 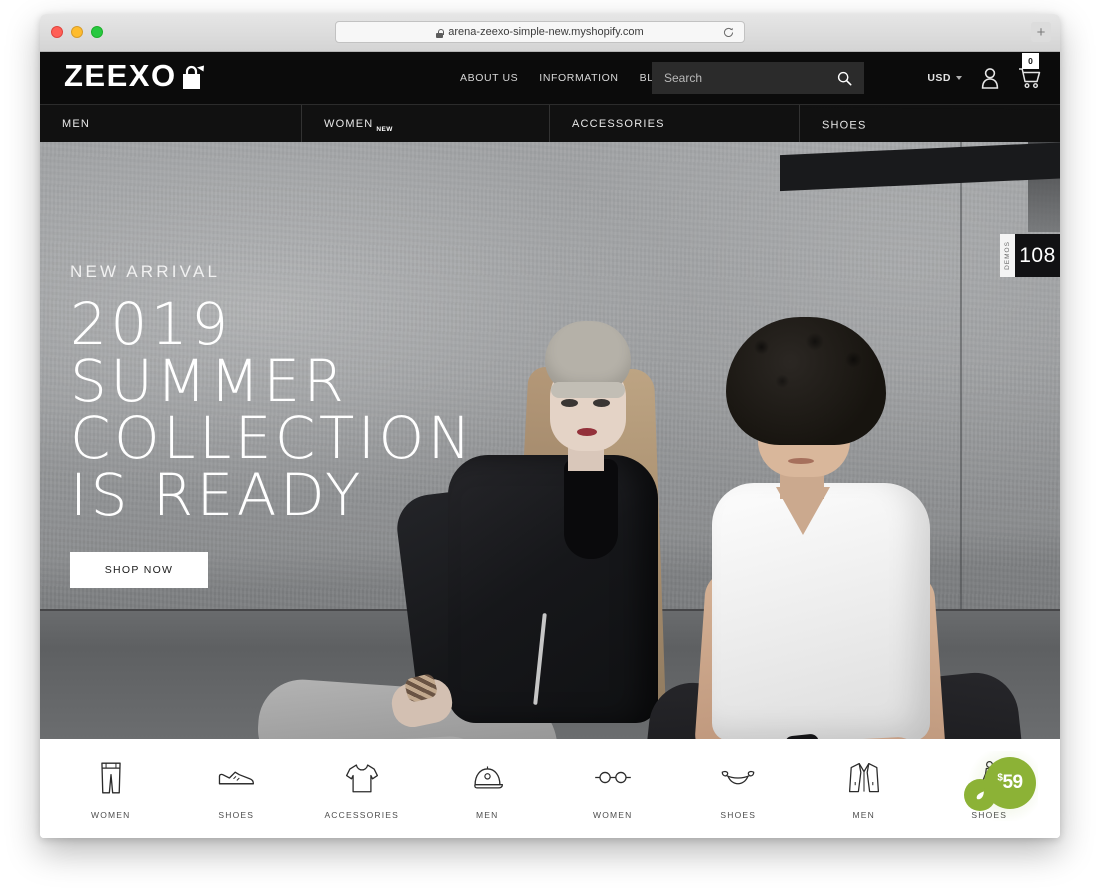 What do you see at coordinates (272, 438) in the screenshot?
I see `hero-title-line-3: COLLECTION` at bounding box center [272, 438].